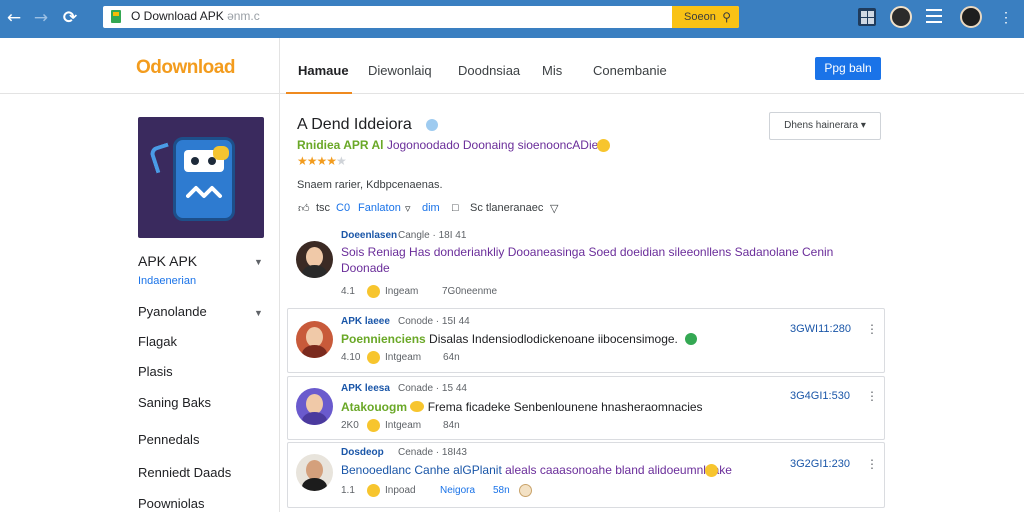 Image resolution: width=1024 pixels, height=512 pixels. Describe the element at coordinates (362, 452) in the screenshot. I see `comment-author: Dosdeop` at that location.